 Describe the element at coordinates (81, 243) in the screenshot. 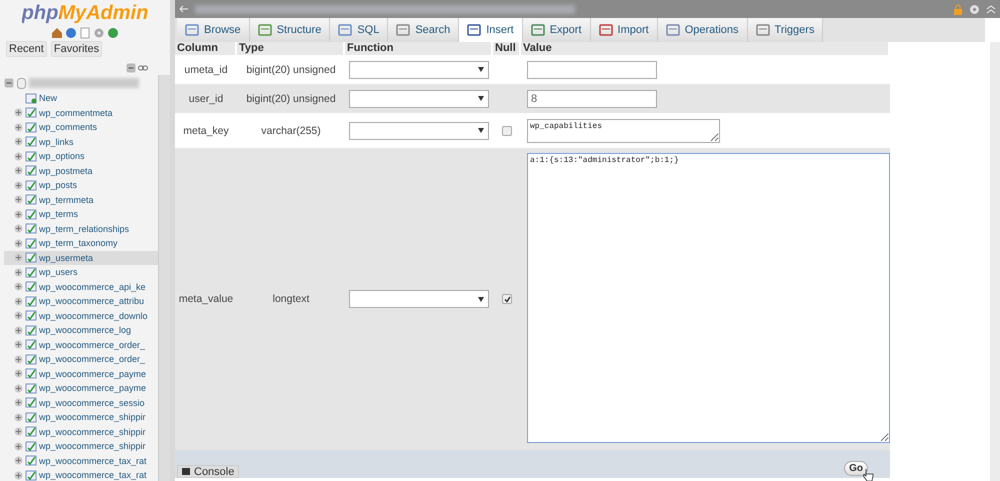

I see `tree-item: wp_term_taxonomy` at that location.